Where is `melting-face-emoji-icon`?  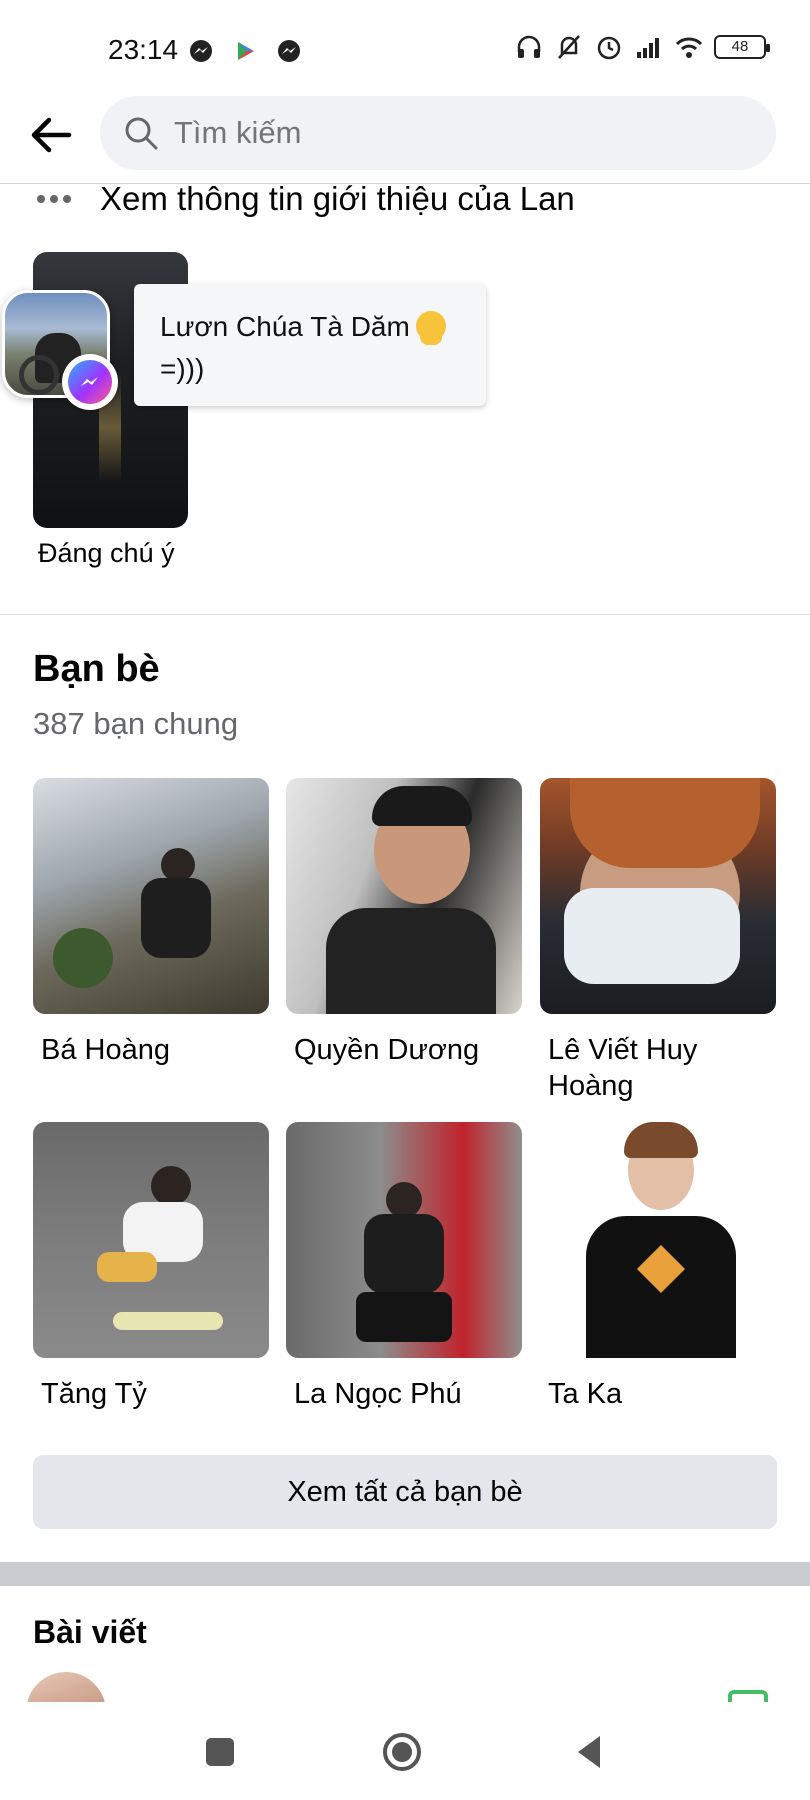
melting-face-emoji-icon is located at coordinates (430, 328).